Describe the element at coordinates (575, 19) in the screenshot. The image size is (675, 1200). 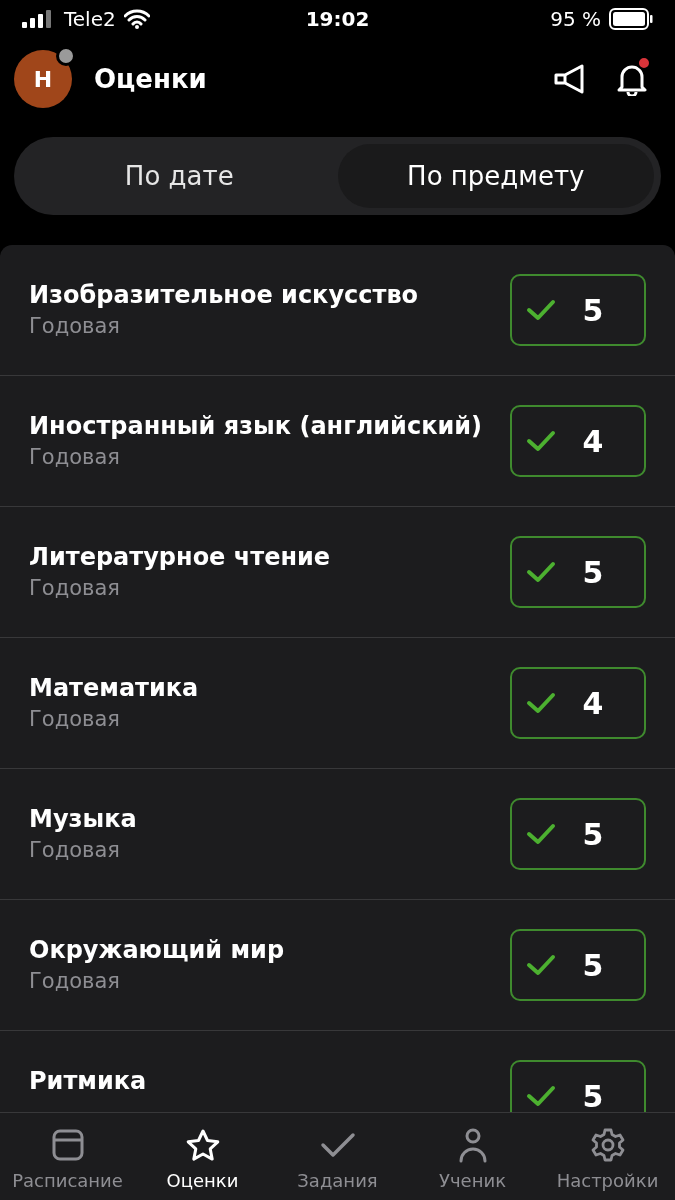
I see `battery-percent: 95 %` at that location.